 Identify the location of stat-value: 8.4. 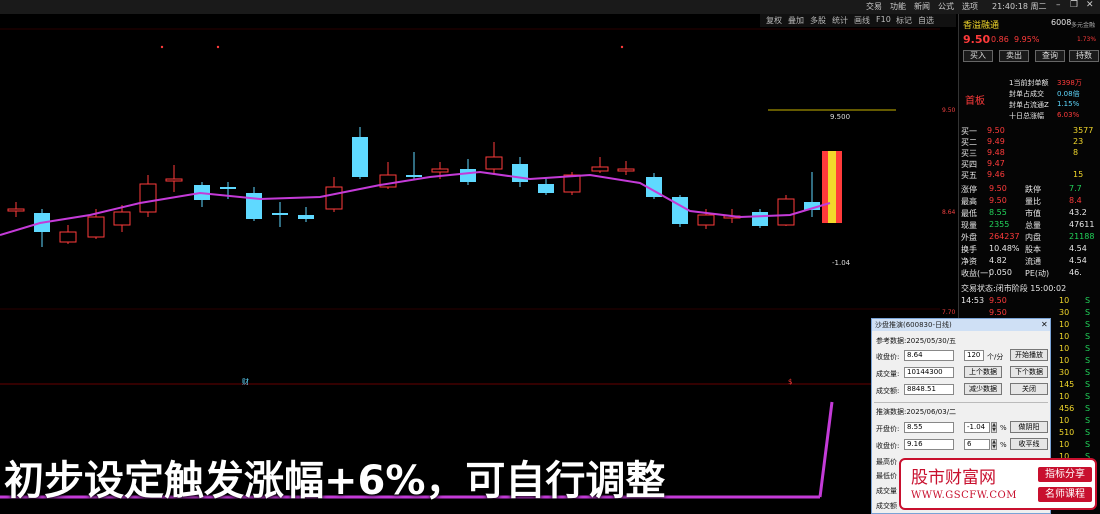
(1075, 200).